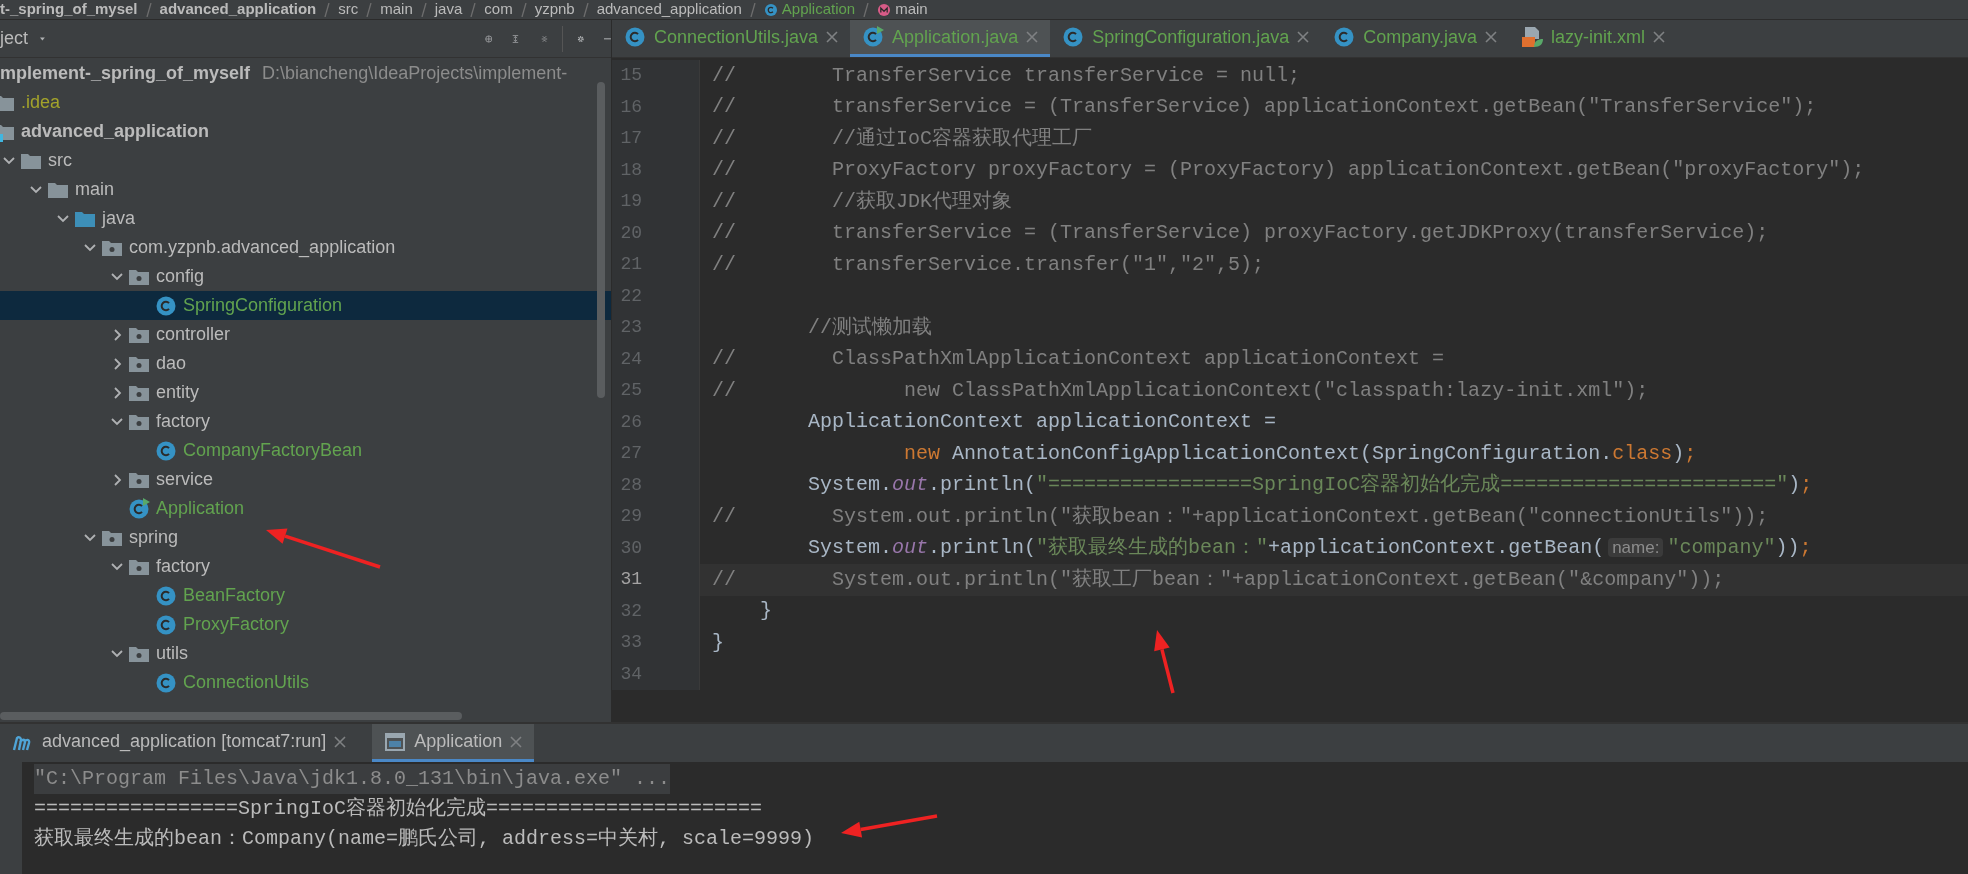  Describe the element at coordinates (125, 73) in the screenshot. I see `tree-item: mplement-_spring_of_myself` at that location.